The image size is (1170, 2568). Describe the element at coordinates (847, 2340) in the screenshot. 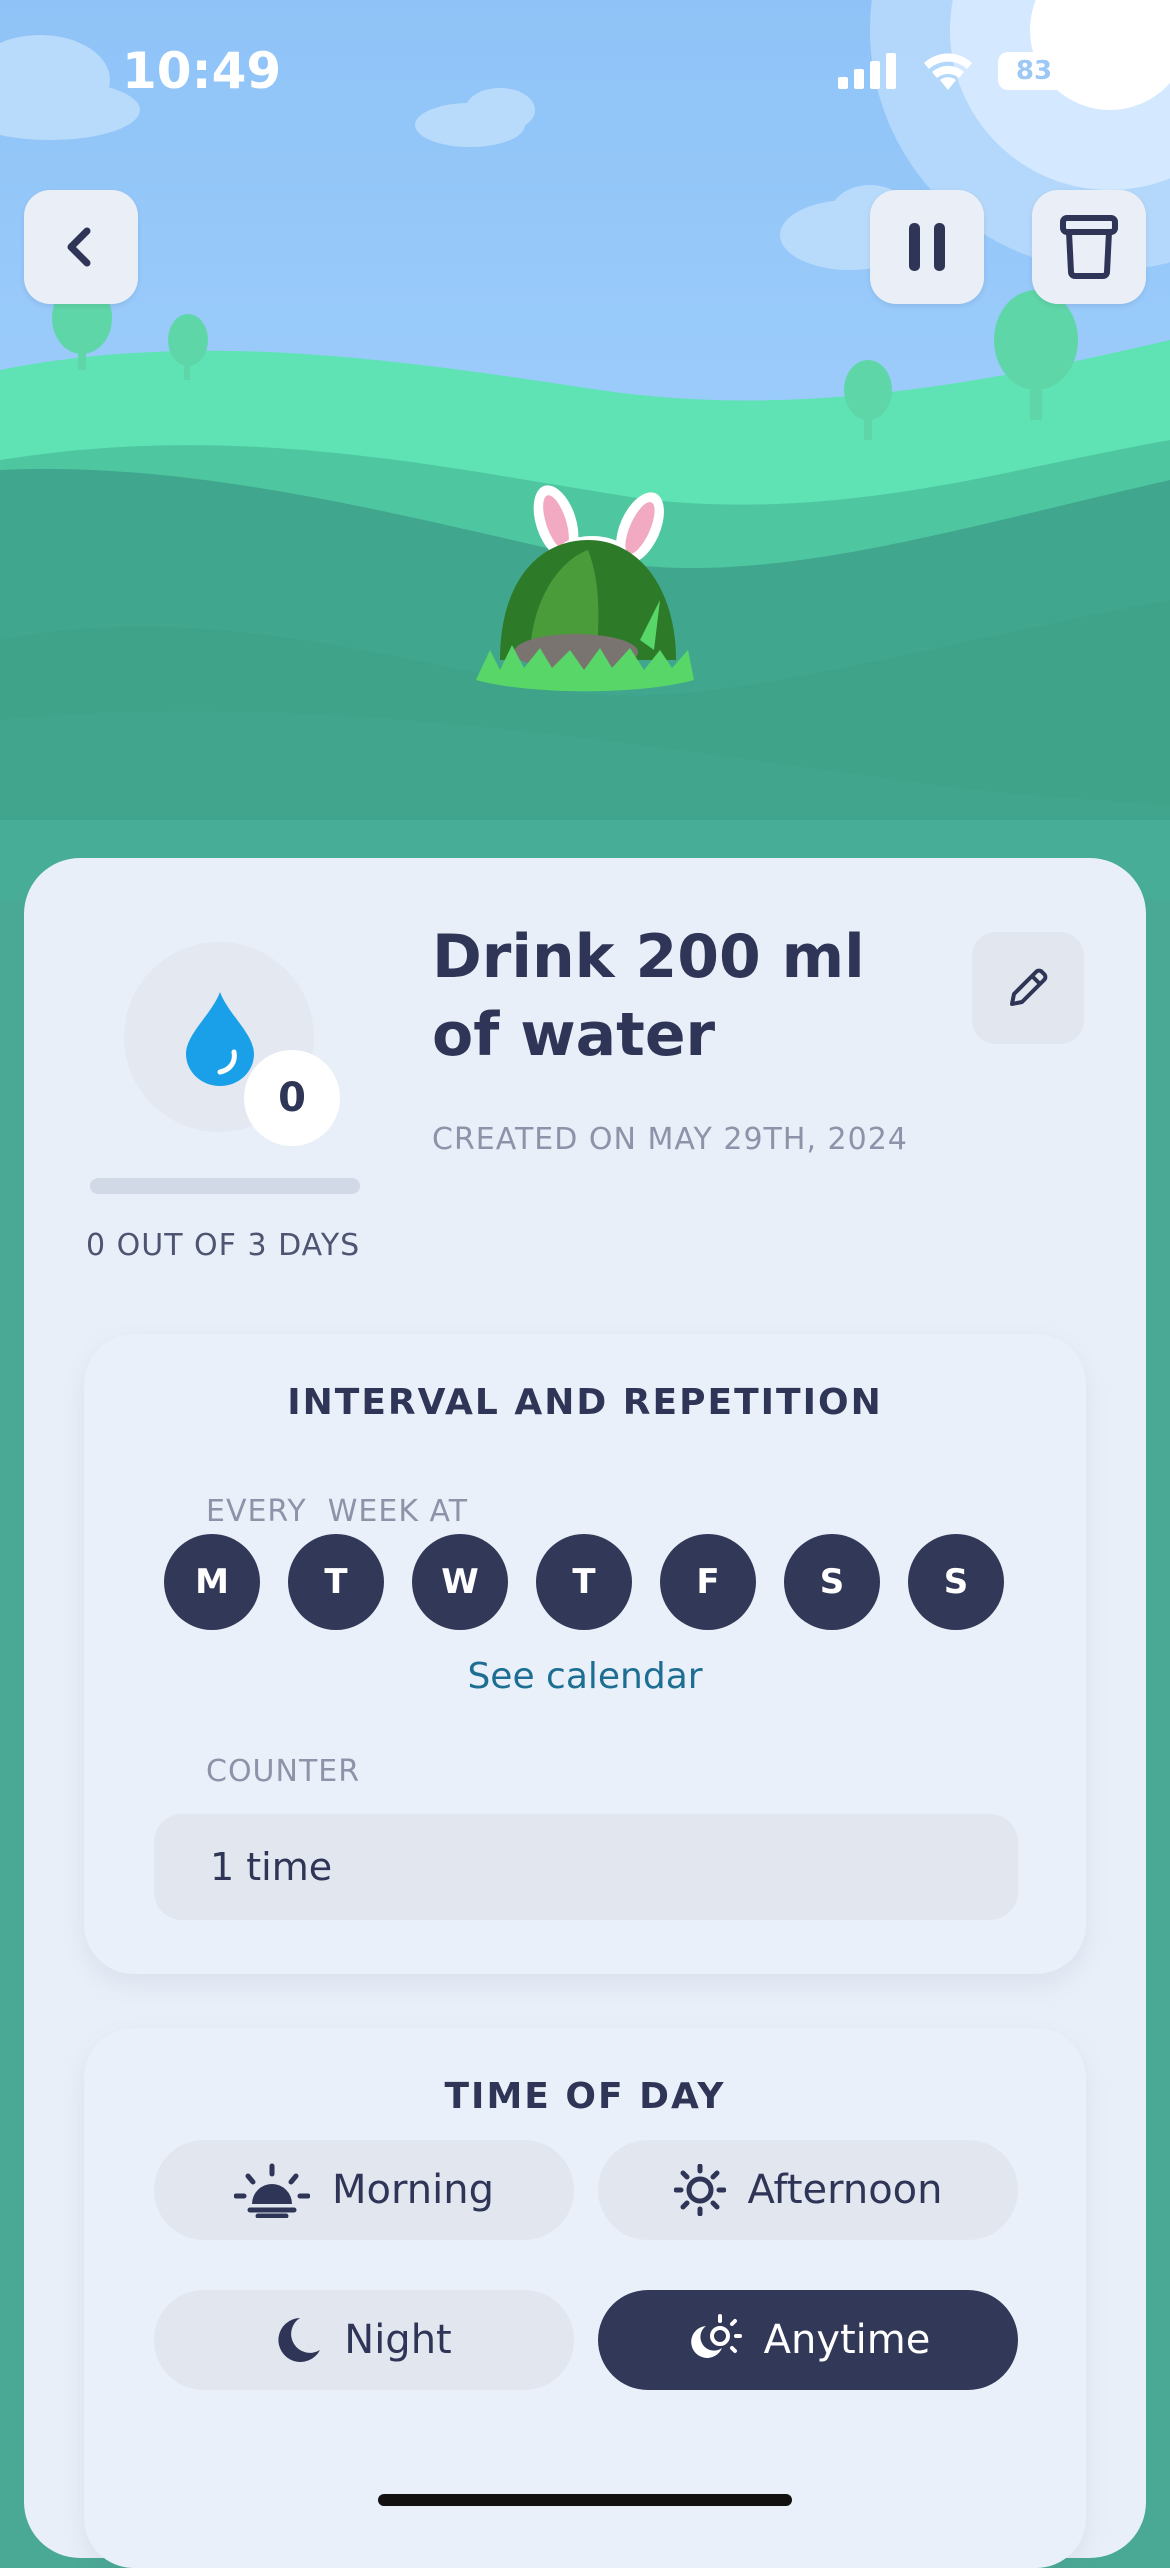

I see `time-option-label: Anytime` at that location.